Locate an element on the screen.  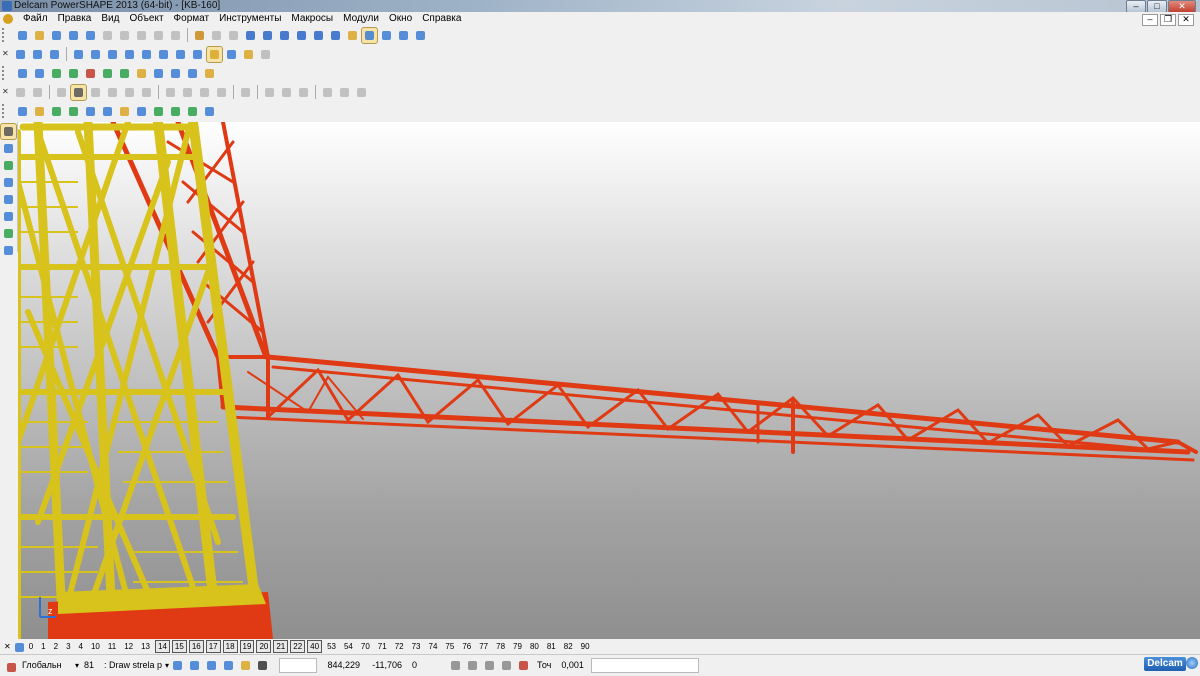
intersect-icon is located at coordinates (221, 92).